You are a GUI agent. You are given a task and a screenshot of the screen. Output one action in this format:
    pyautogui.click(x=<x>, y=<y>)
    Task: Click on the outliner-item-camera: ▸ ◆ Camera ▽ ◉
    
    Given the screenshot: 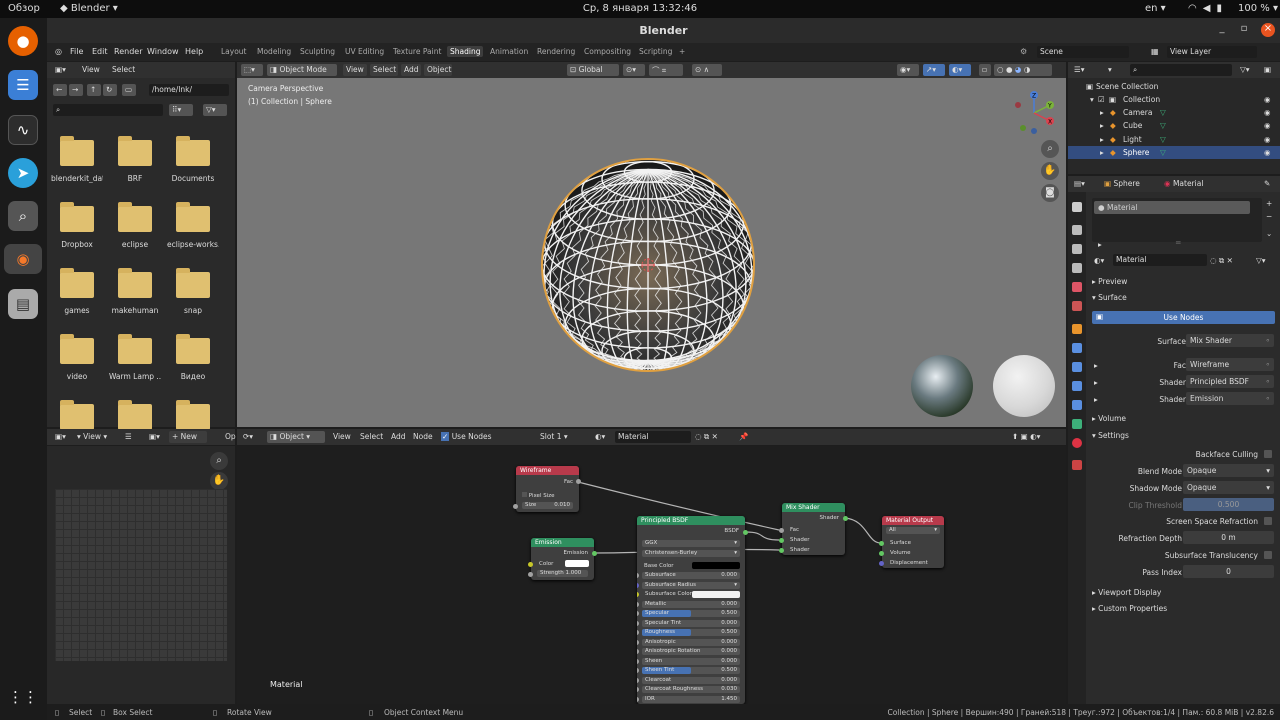 What is the action you would take?
    pyautogui.click(x=1174, y=112)
    